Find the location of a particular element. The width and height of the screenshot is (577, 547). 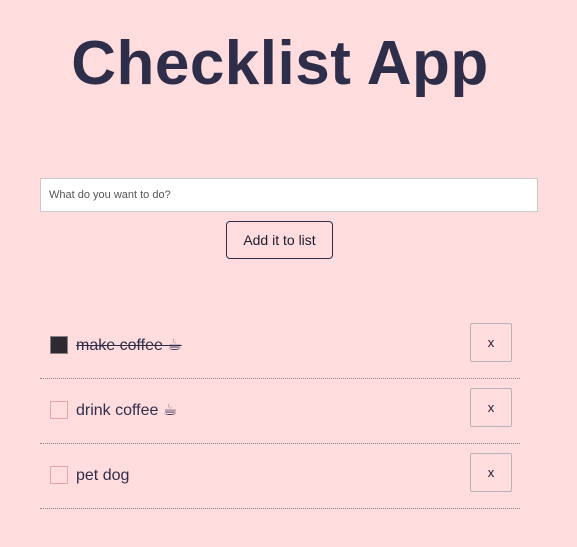

todo-item: drink coffee ☕ x is located at coordinates (280, 411).